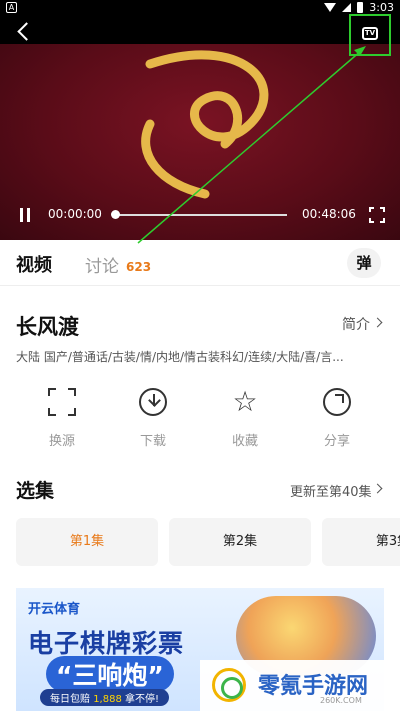 This screenshot has height=711, width=400. What do you see at coordinates (377, 215) in the screenshot?
I see `fullscreen-button` at bounding box center [377, 215].